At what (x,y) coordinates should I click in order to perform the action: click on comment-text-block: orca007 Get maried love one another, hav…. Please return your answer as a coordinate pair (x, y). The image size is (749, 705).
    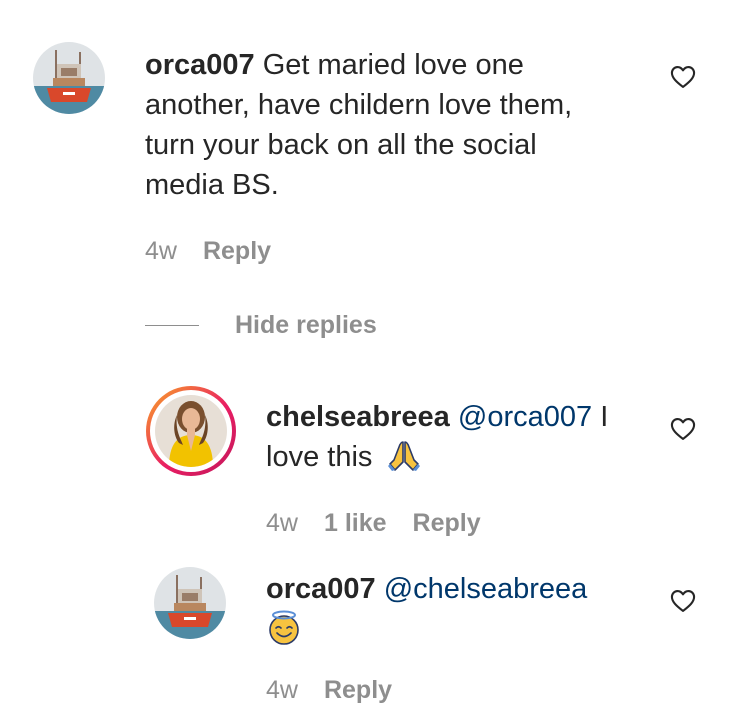
    Looking at the image, I should click on (380, 125).